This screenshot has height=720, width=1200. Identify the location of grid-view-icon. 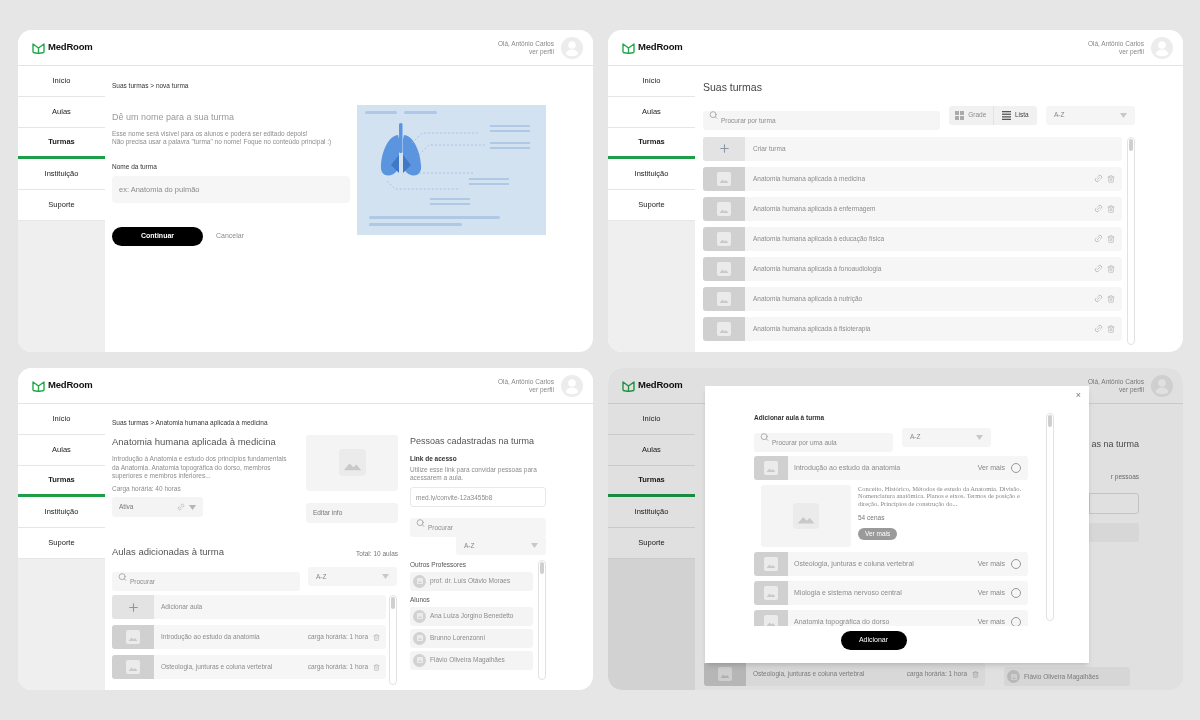
(960, 115).